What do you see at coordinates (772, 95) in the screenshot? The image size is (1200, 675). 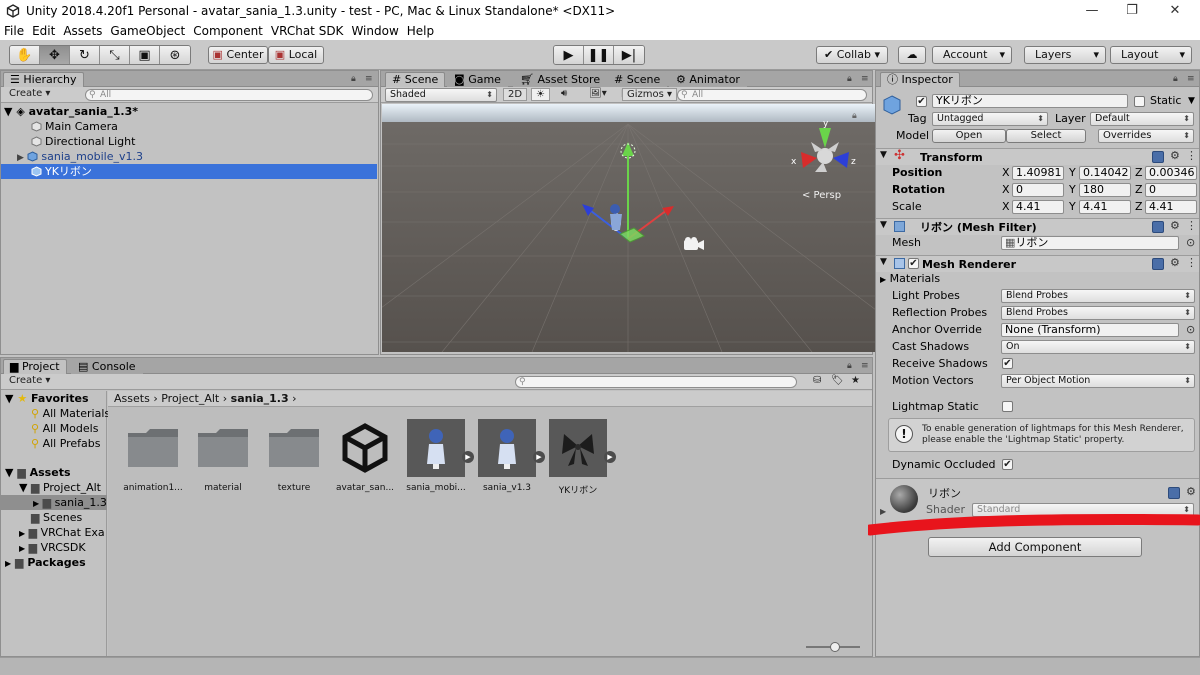 I see `scene-search-input: ⚲ All` at bounding box center [772, 95].